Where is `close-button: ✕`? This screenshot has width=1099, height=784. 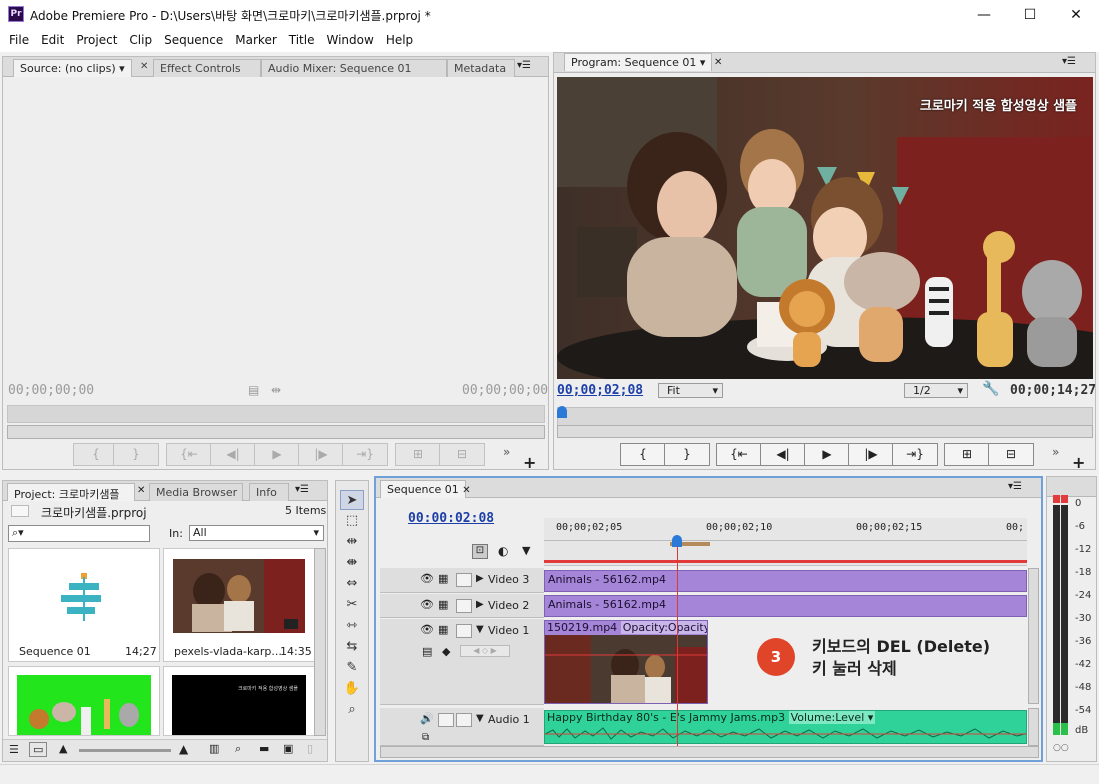 close-button: ✕ is located at coordinates (1076, 15).